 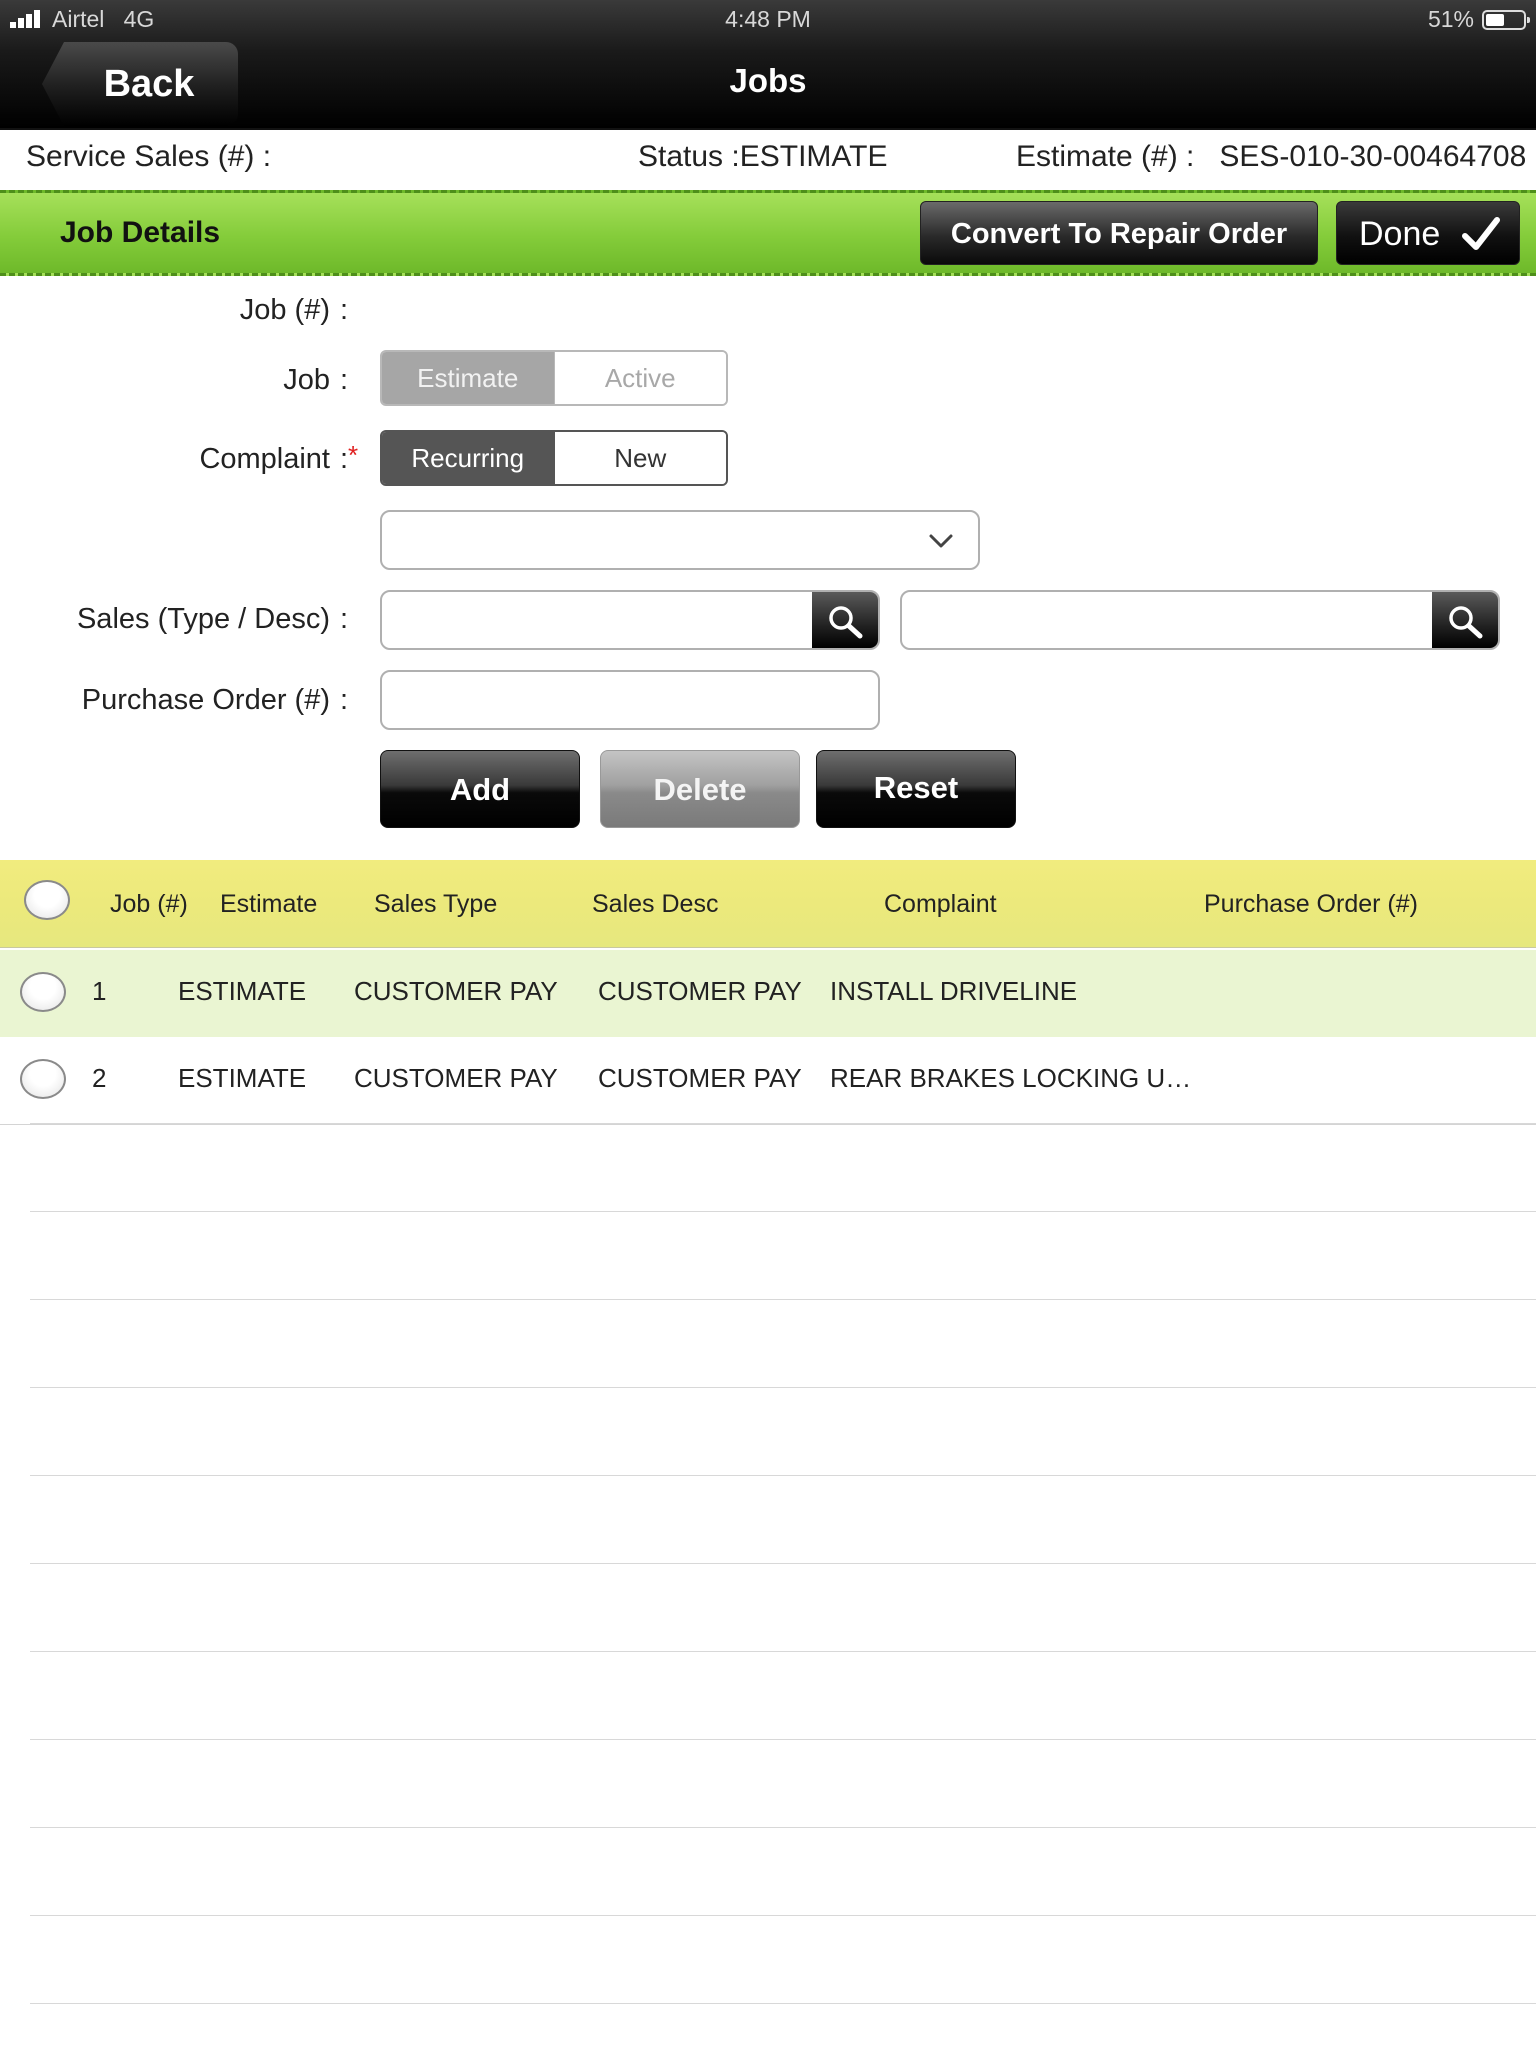 What do you see at coordinates (468, 378) in the screenshot?
I see `segment-estimate: Estimate` at bounding box center [468, 378].